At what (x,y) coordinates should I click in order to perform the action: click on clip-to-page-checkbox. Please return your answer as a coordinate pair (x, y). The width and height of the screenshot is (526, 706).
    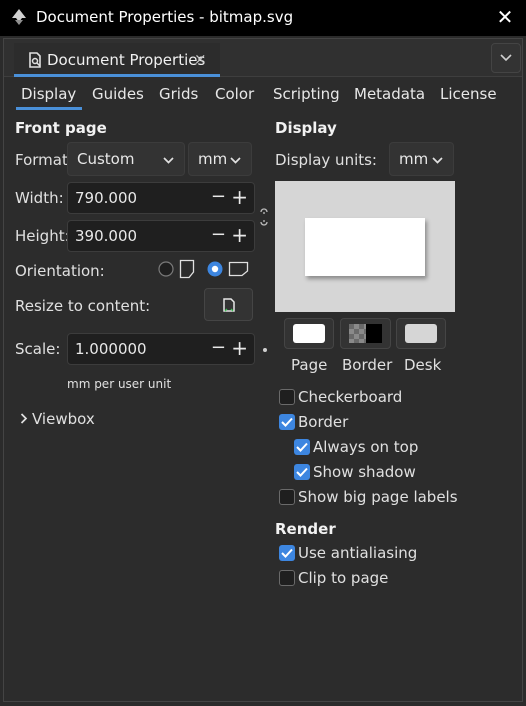
    Looking at the image, I should click on (287, 578).